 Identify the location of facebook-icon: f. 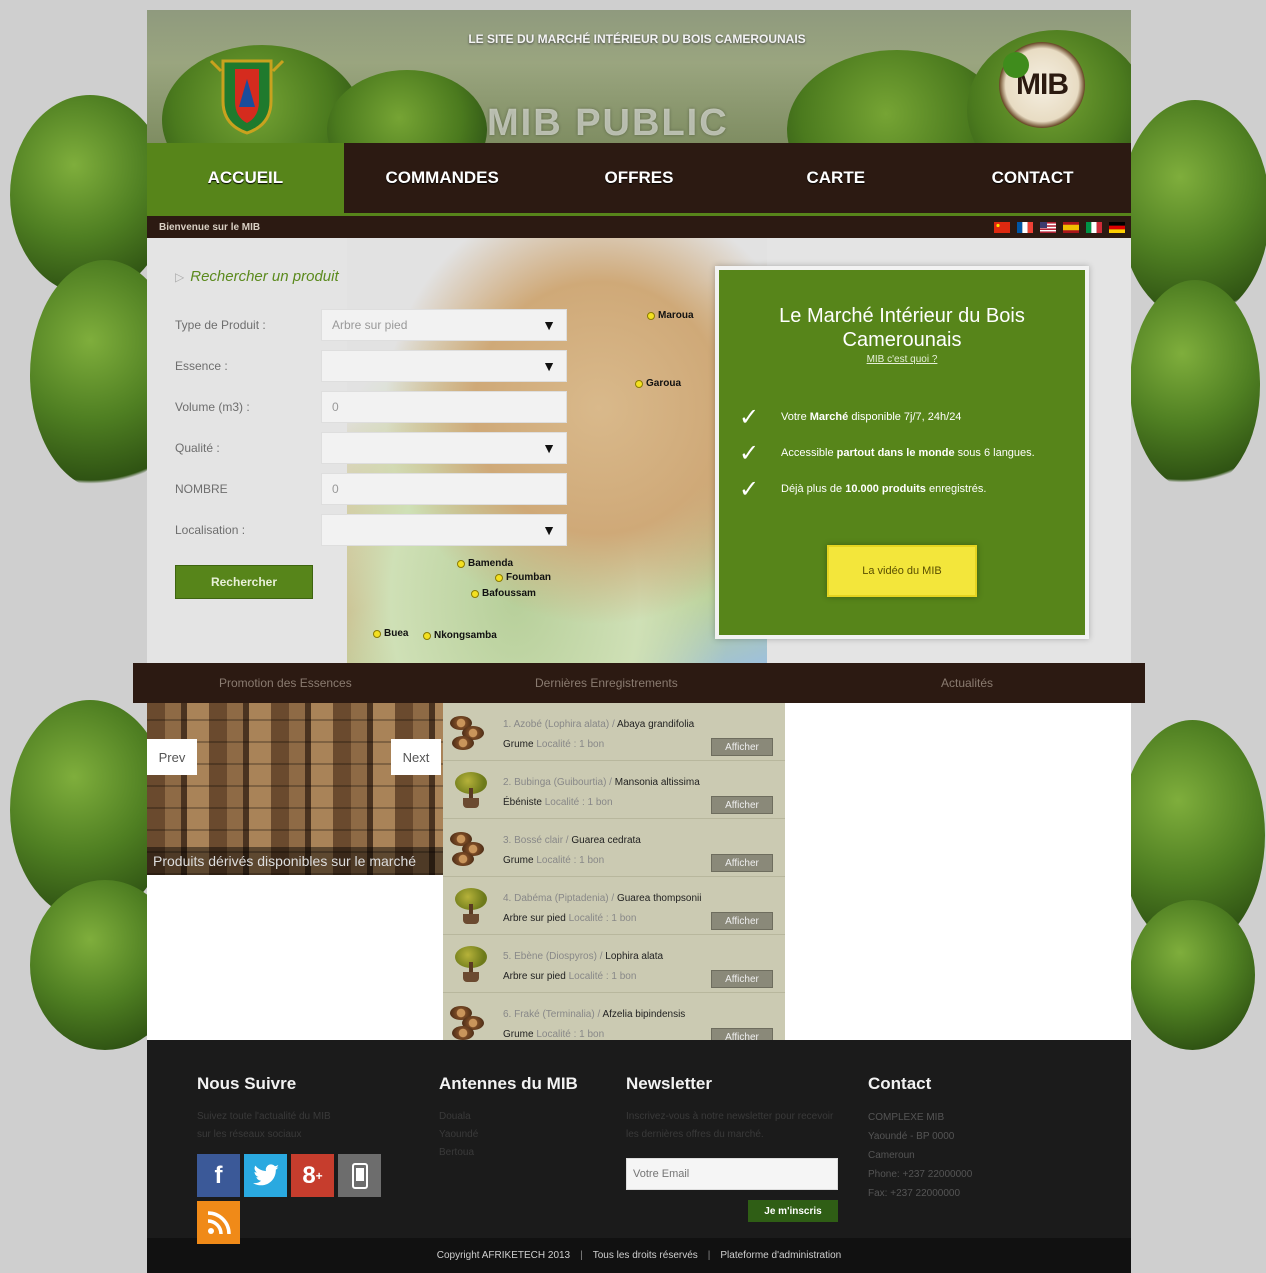
(218, 1175).